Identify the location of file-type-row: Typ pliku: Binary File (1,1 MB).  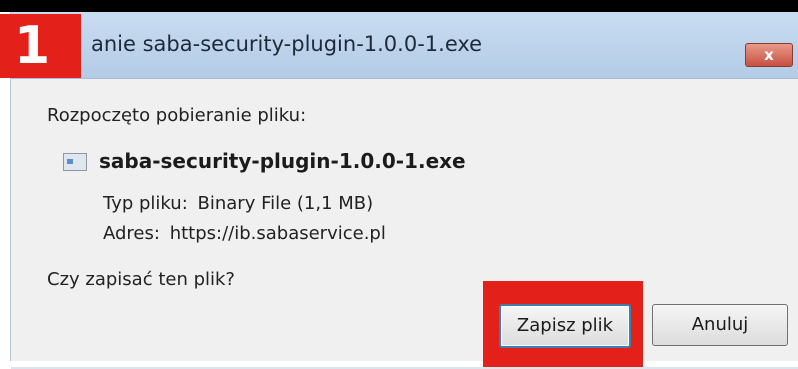
(238, 203).